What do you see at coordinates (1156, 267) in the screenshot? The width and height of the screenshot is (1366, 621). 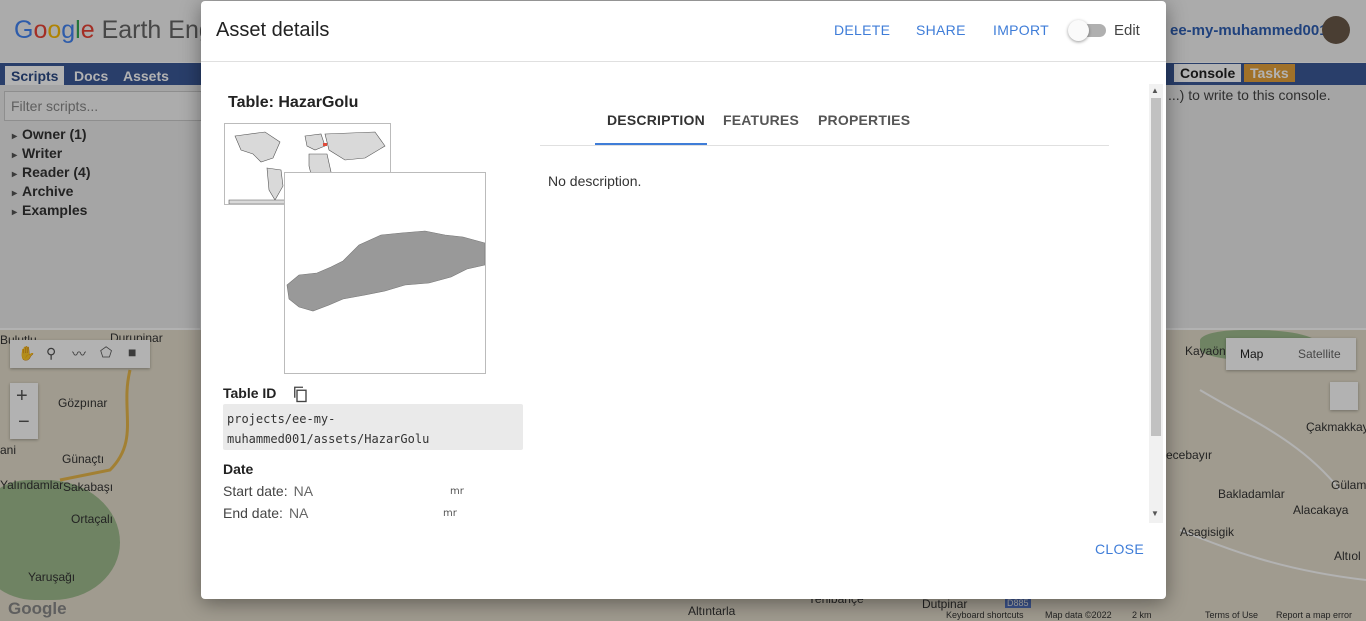 I see `scrollbar-thumb` at bounding box center [1156, 267].